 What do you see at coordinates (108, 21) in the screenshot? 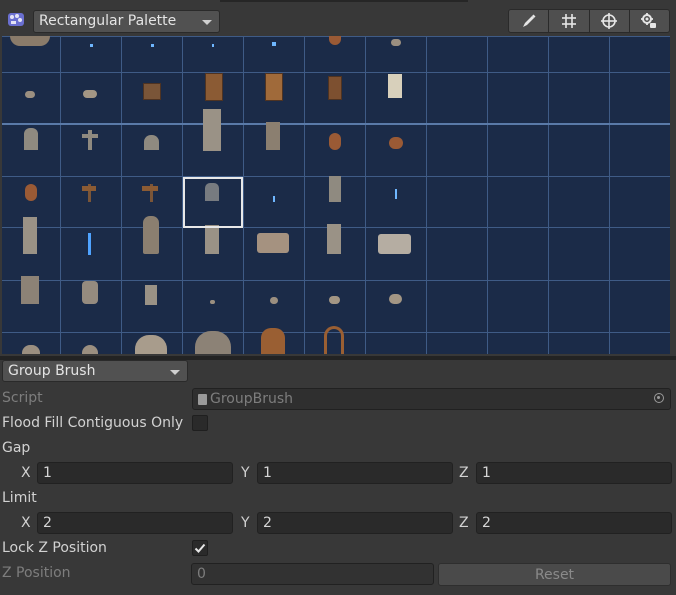
I see `palette-dropdown-label: Rectangular Palette` at bounding box center [108, 21].